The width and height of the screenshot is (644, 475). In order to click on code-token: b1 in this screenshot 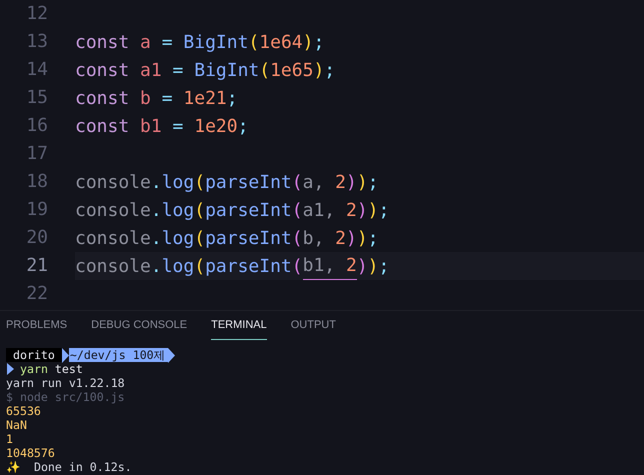, I will do `click(150, 126)`.